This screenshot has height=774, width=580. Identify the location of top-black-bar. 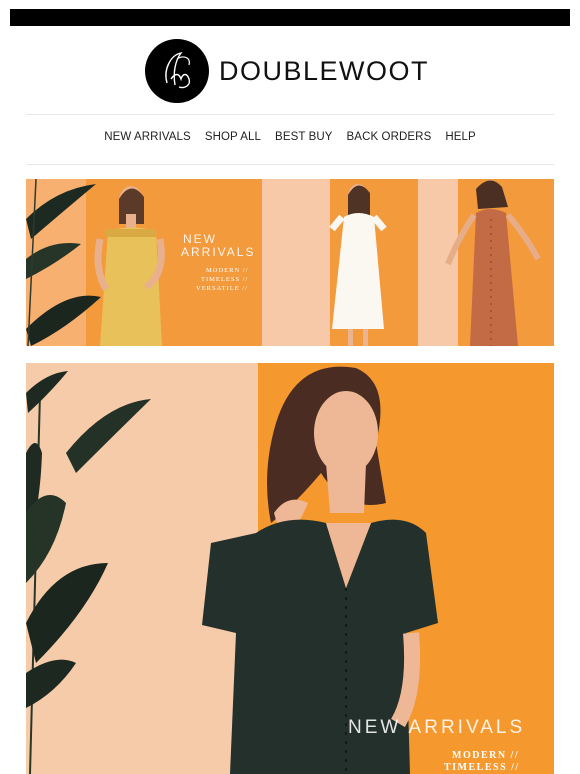
(290, 17).